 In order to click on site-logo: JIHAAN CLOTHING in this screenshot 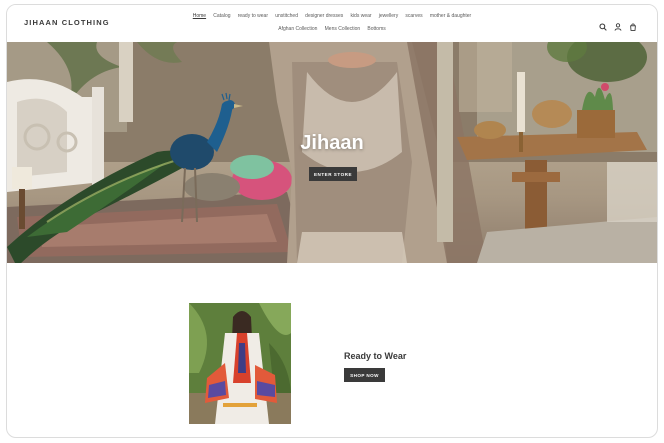, I will do `click(67, 22)`.